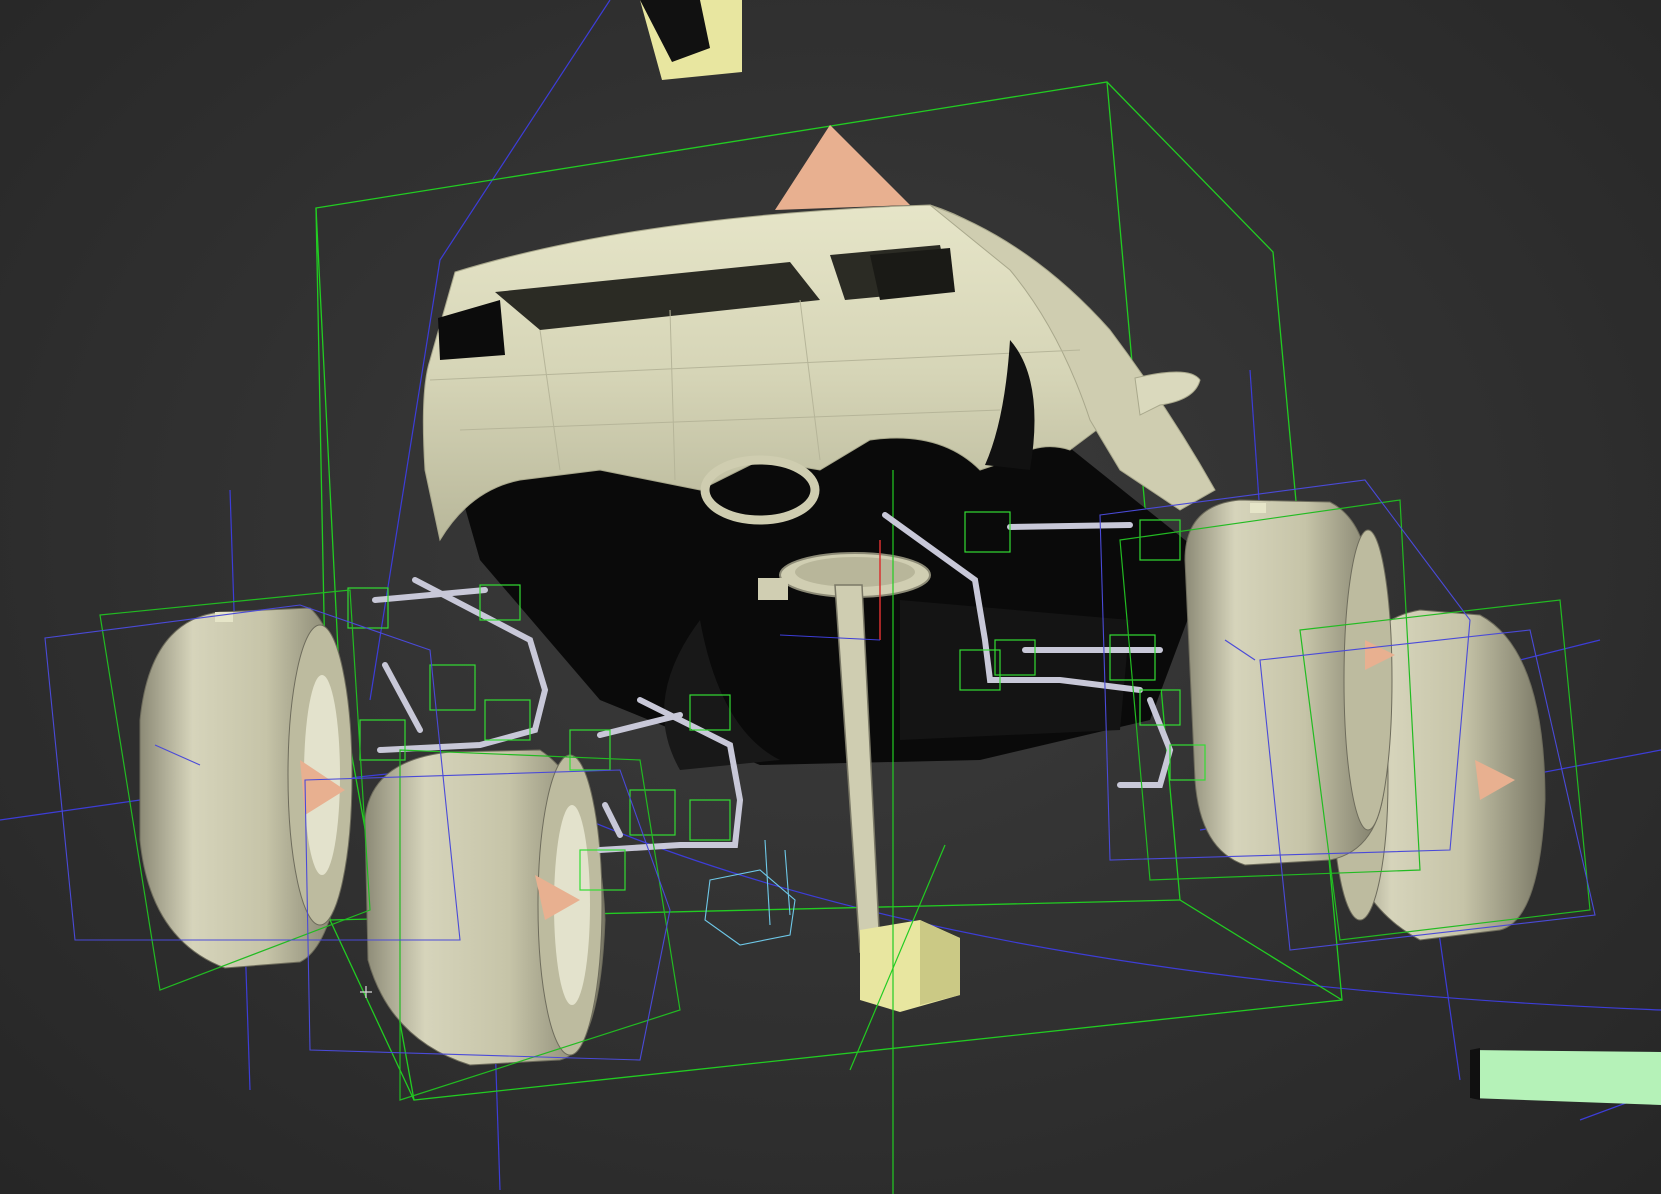  What do you see at coordinates (750, 892) in the screenshot?
I see `point-helper` at bounding box center [750, 892].